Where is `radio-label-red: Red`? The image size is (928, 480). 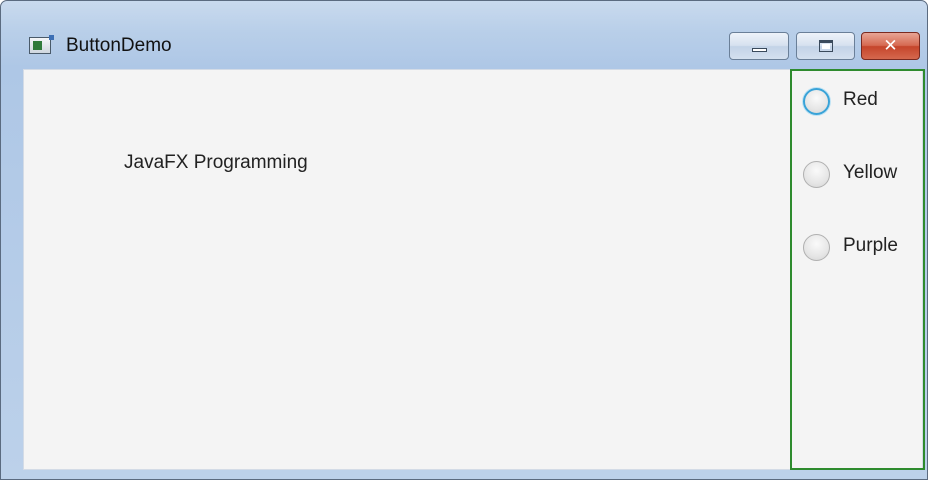
radio-label-red: Red is located at coordinates (860, 100).